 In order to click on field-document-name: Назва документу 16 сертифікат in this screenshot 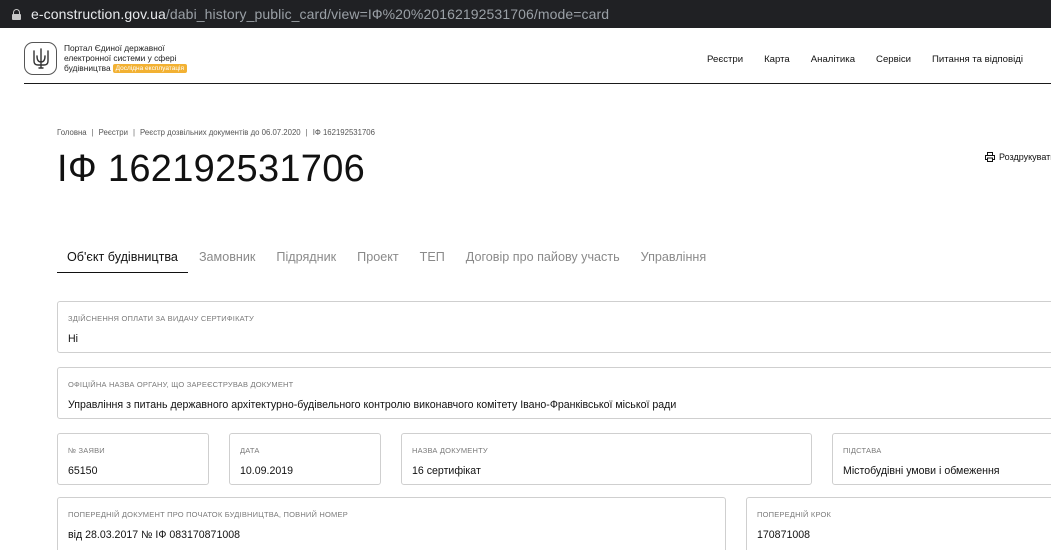, I will do `click(606, 459)`.